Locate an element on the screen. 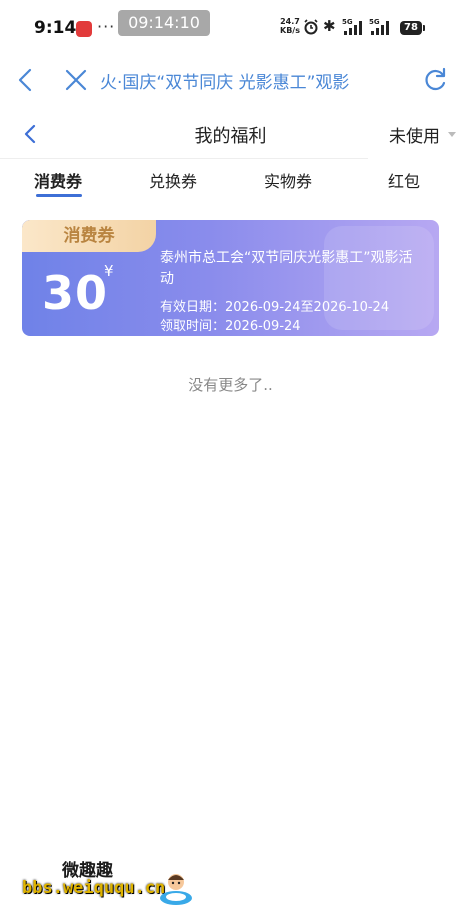 The width and height of the screenshot is (461, 920). browser-page-title: 火·国庆“双节同庆 光影惠工”观影 is located at coordinates (225, 83).